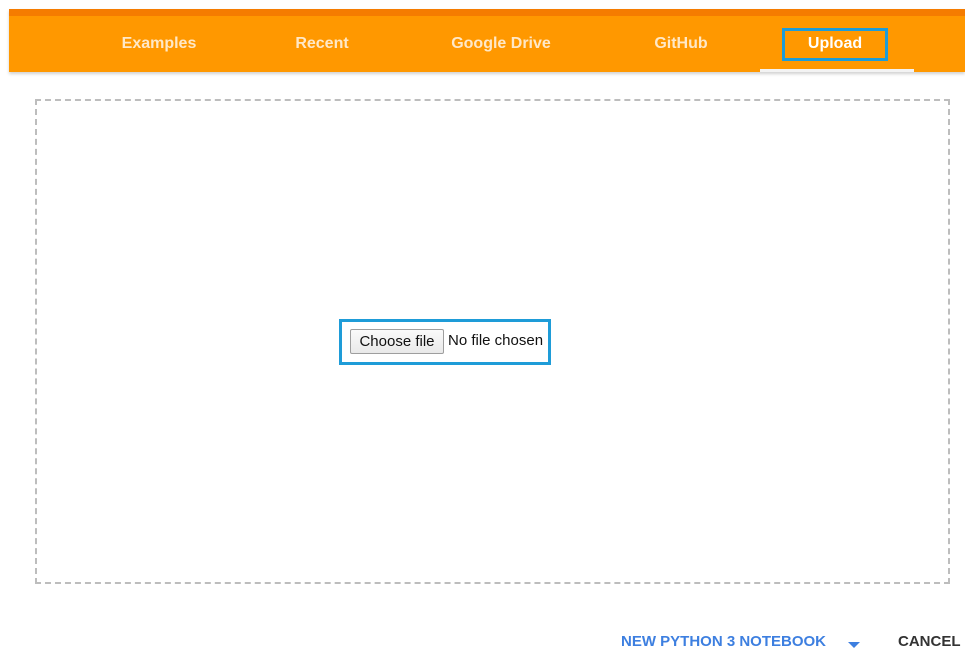 Image resolution: width=965 pixels, height=650 pixels. What do you see at coordinates (837, 70) in the screenshot?
I see `active-tab-indicator` at bounding box center [837, 70].